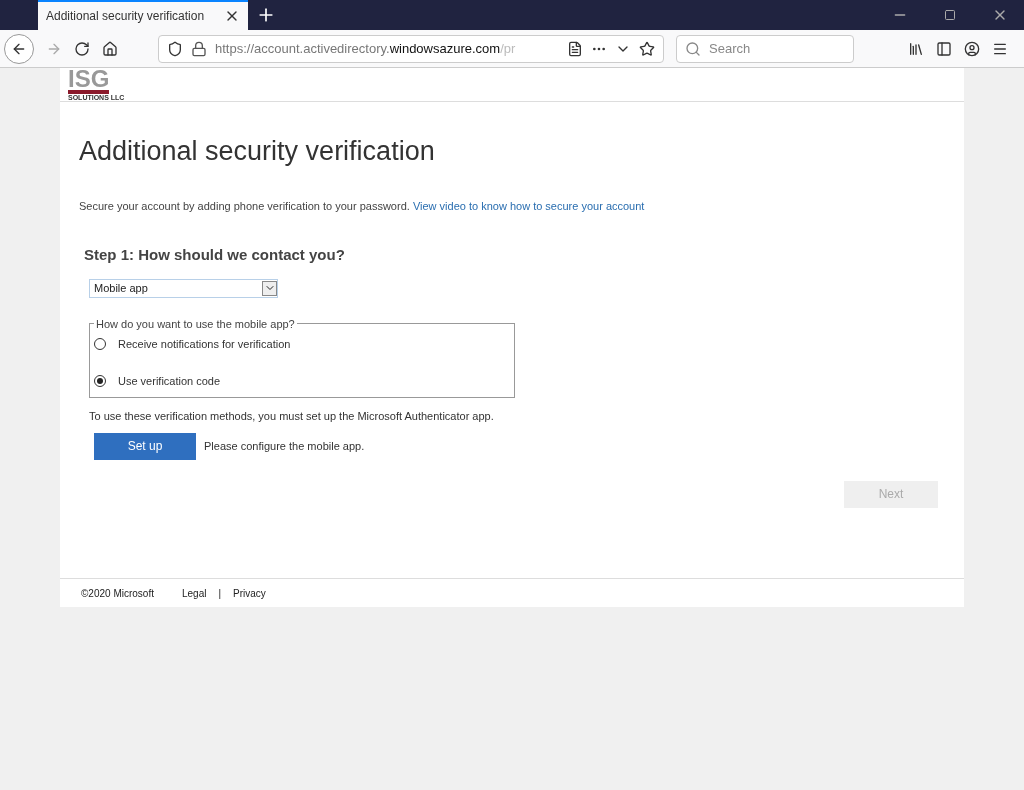 The height and width of the screenshot is (790, 1024). What do you see at coordinates (110, 48) in the screenshot?
I see `home-icon` at bounding box center [110, 48].